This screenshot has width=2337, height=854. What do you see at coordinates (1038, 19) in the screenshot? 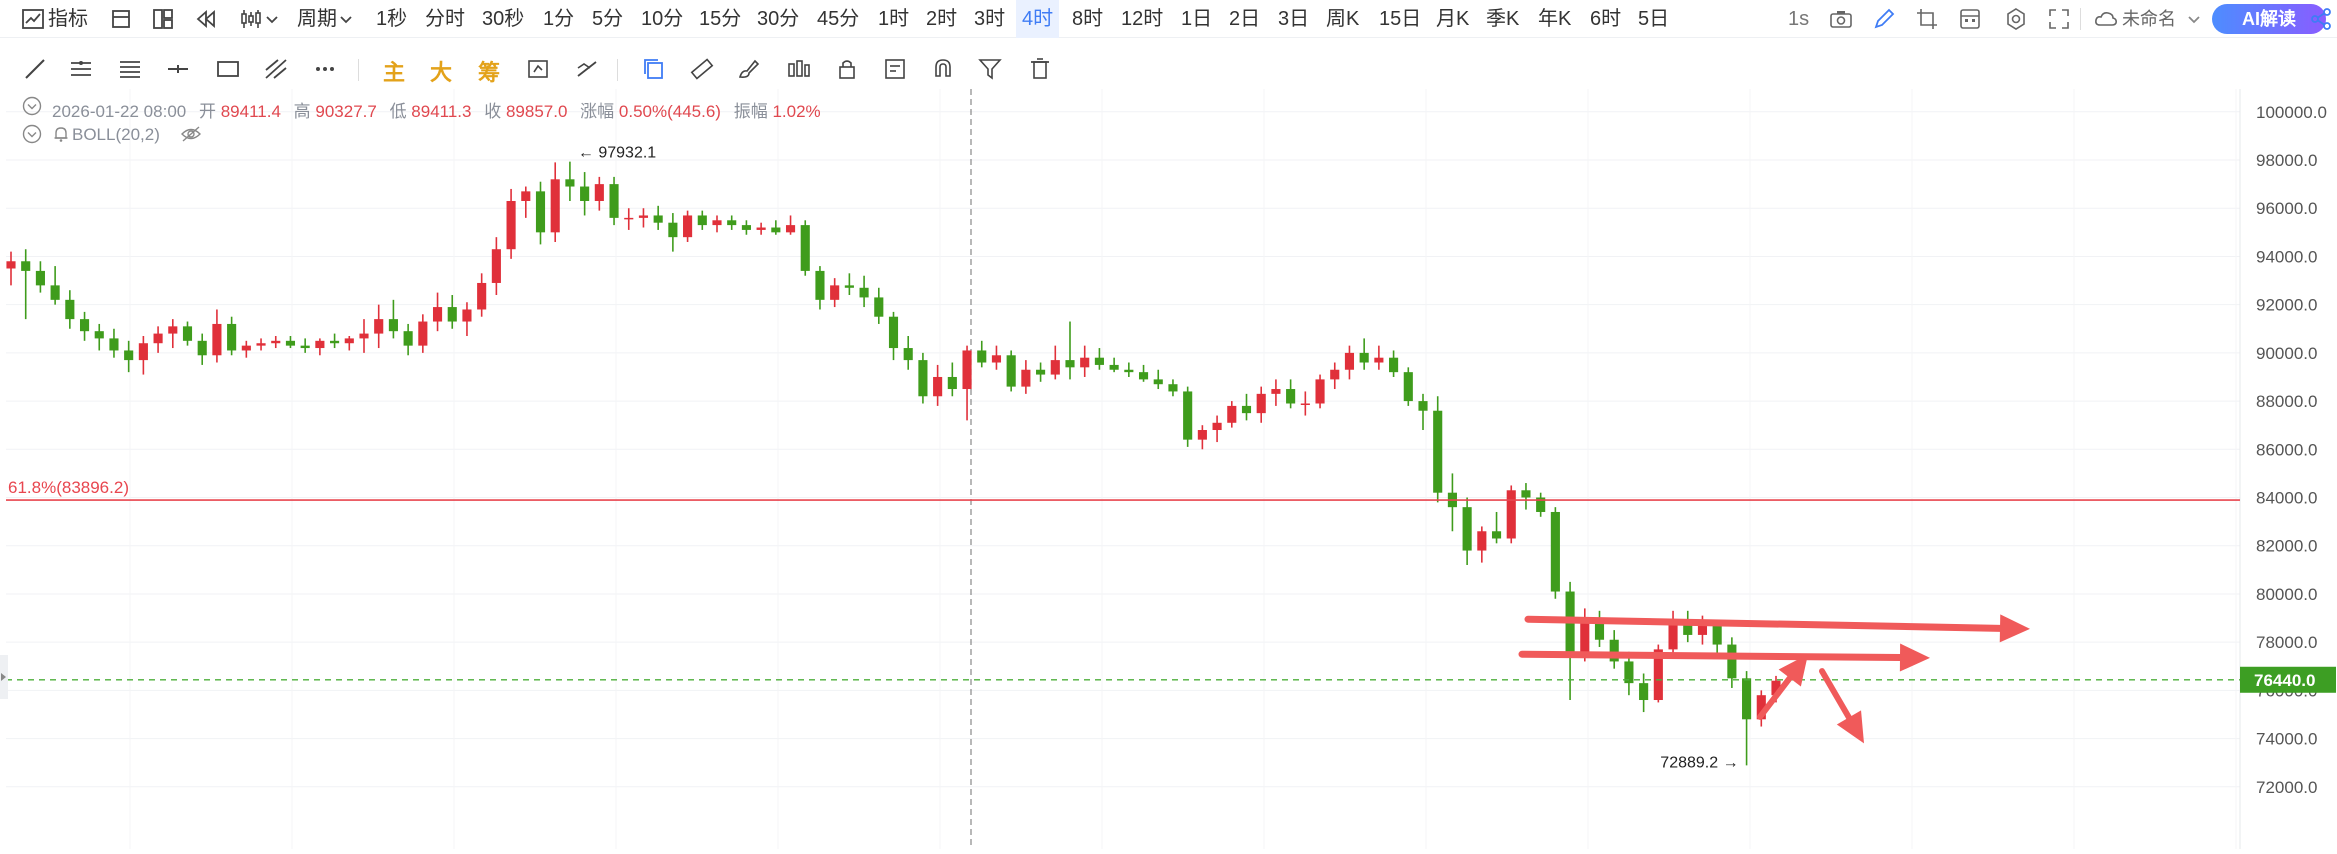
I see `interval-4h: 4时` at bounding box center [1038, 19].